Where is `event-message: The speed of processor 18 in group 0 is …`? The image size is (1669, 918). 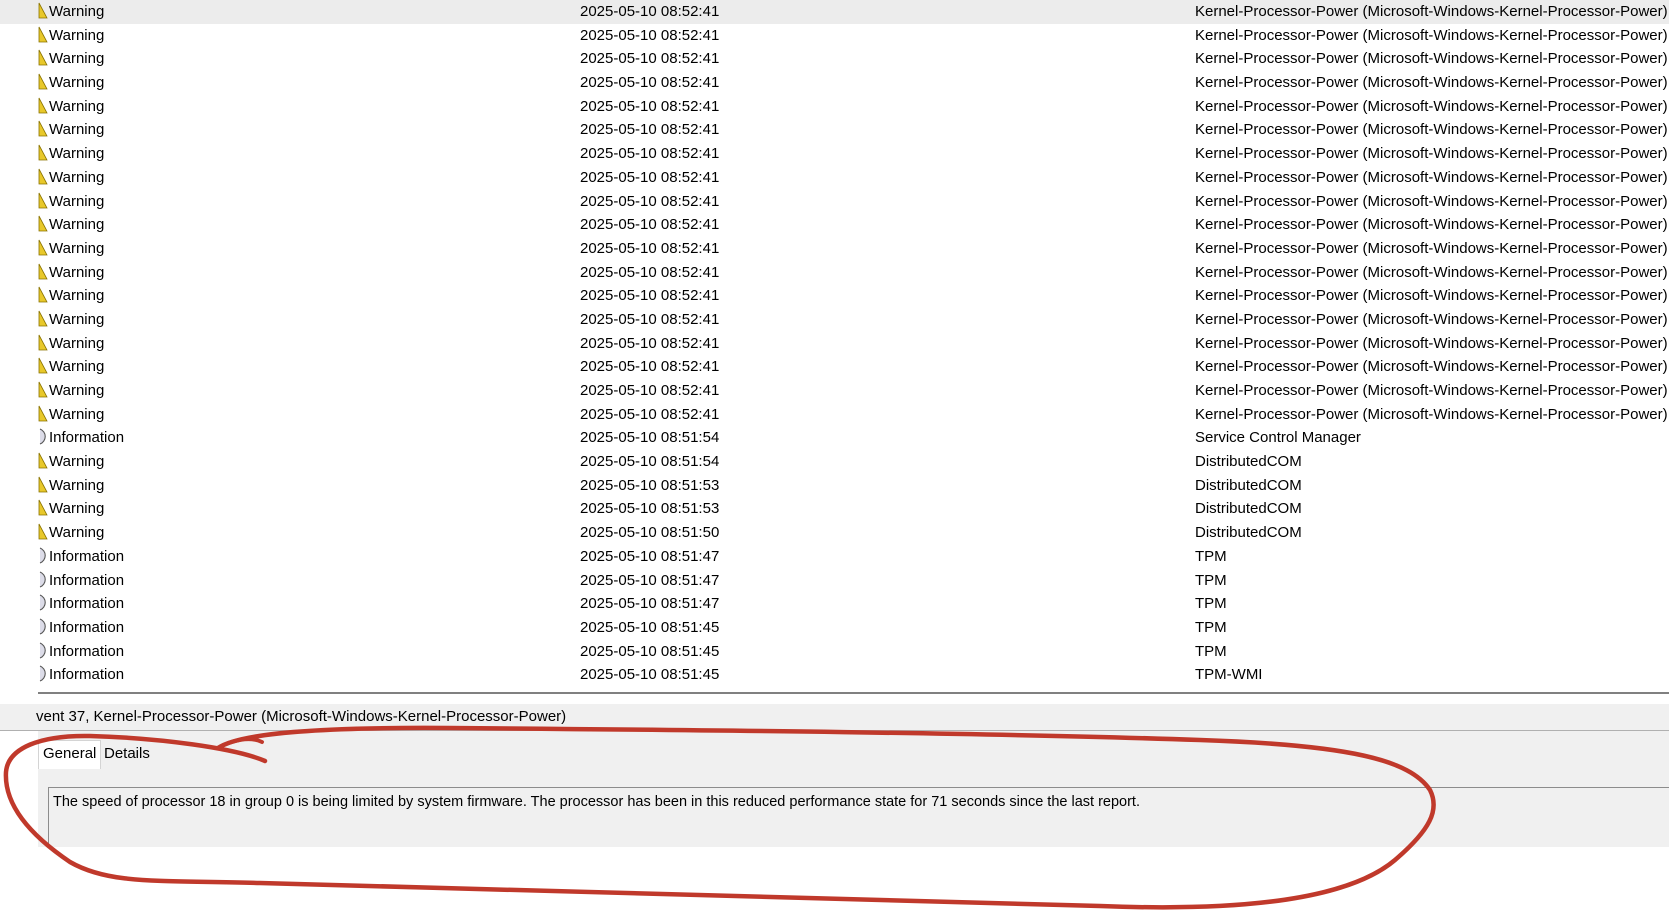 event-message: The speed of processor 18 in group 0 is … is located at coordinates (858, 816).